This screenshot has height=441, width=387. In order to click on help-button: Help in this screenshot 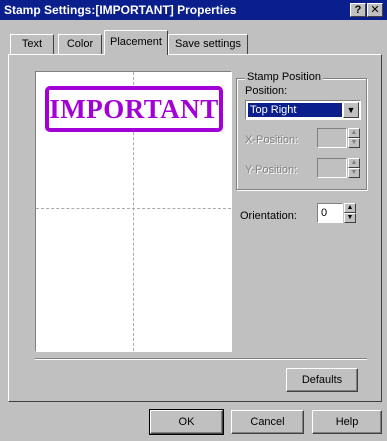, I will do `click(347, 422)`.